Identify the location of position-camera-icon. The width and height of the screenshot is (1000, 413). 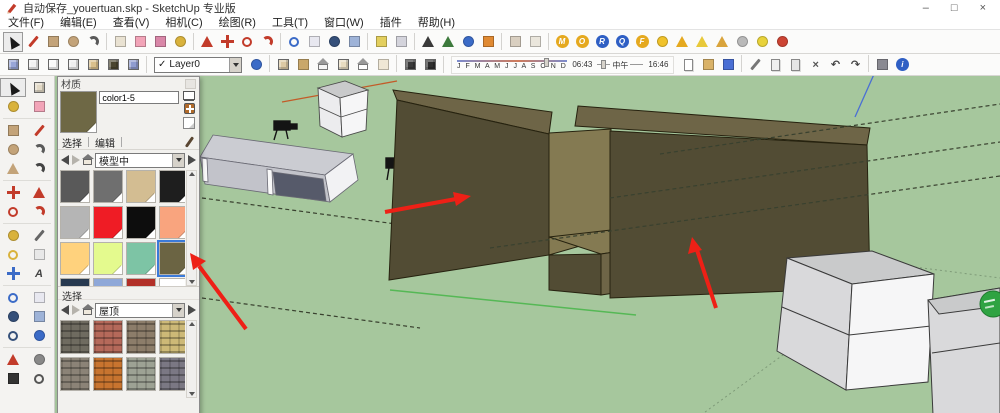
(13, 359).